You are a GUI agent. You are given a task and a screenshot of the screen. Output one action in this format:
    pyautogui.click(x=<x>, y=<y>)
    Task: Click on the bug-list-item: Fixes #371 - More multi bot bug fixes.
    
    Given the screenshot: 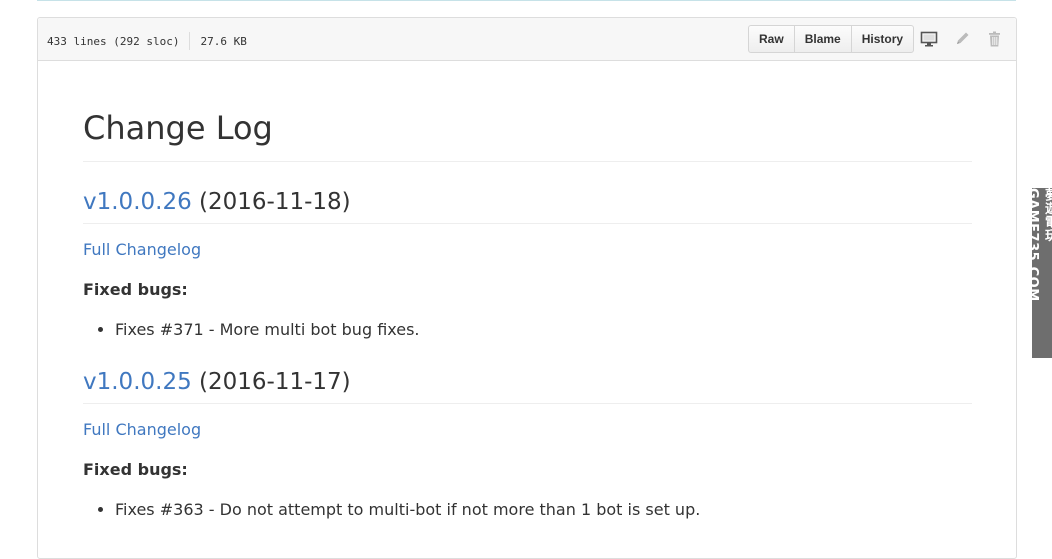 What is the action you would take?
    pyautogui.click(x=543, y=330)
    